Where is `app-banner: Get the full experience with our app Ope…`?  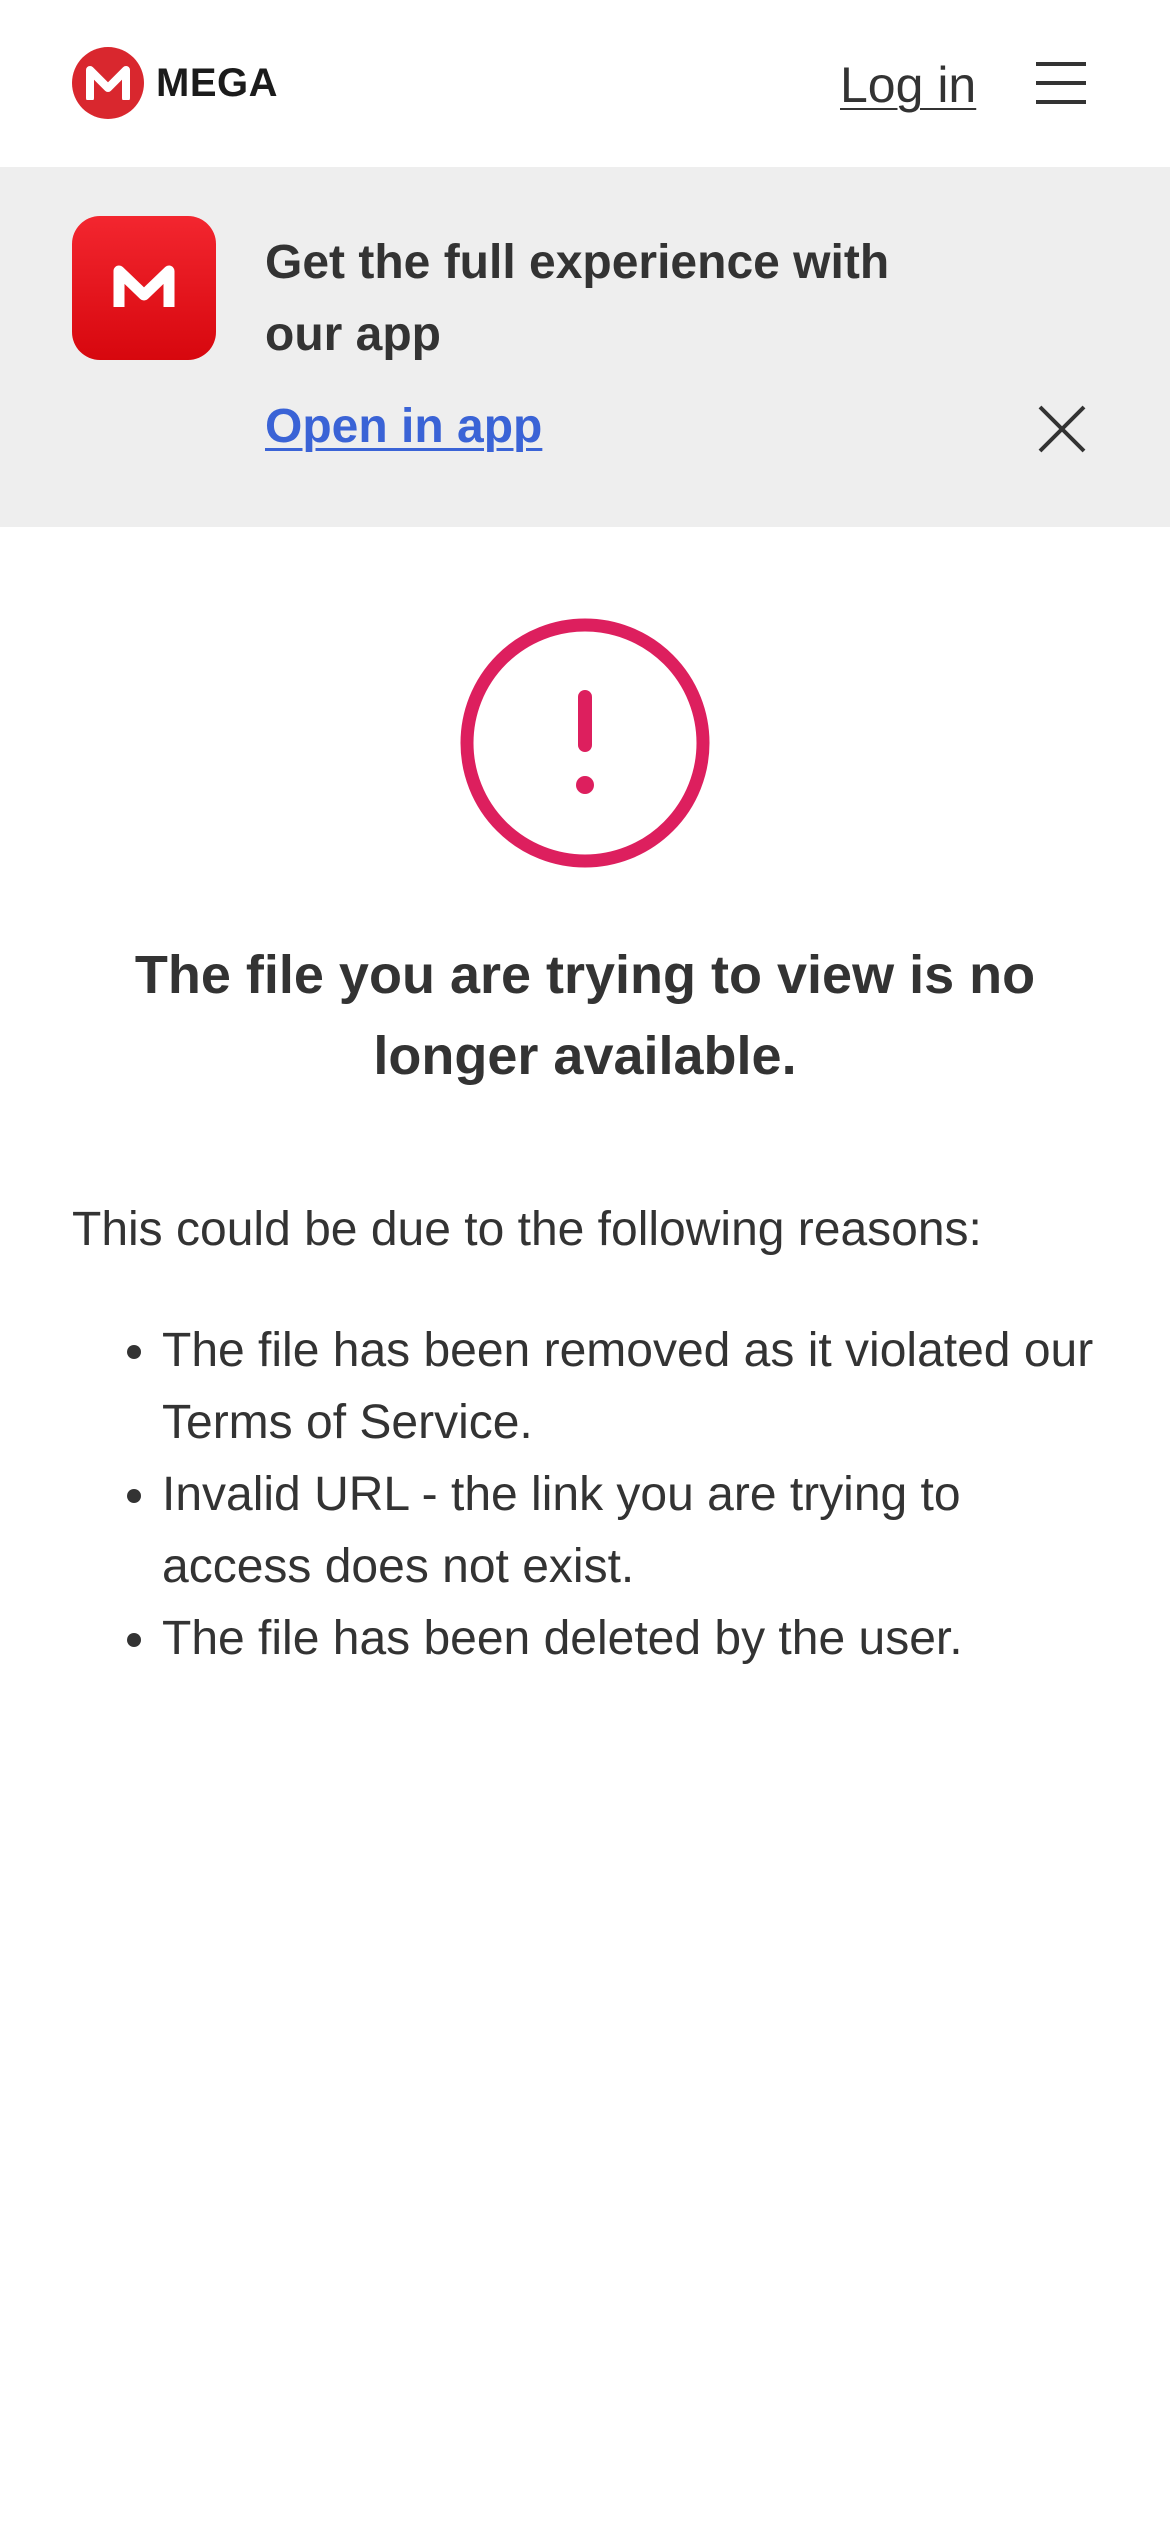
app-banner: Get the full experience with our app Ope… is located at coordinates (585, 347).